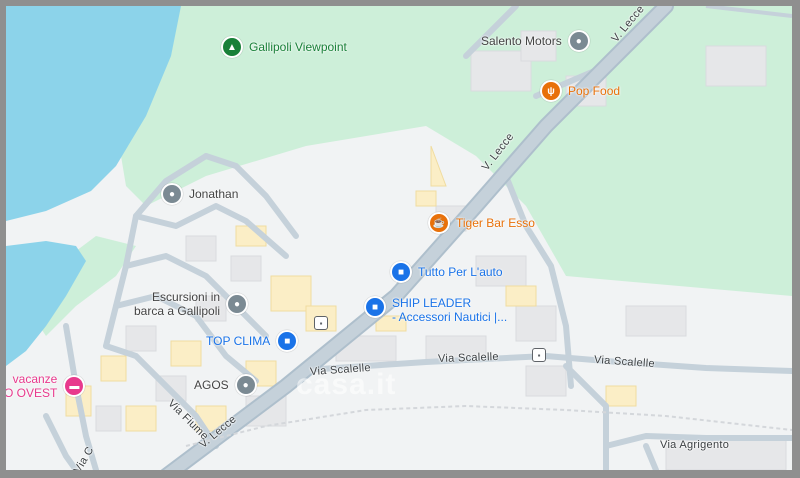 This screenshot has width=800, height=478. Describe the element at coordinates (460, 272) in the screenshot. I see `poi-label: Tutto Per L'auto` at that location.